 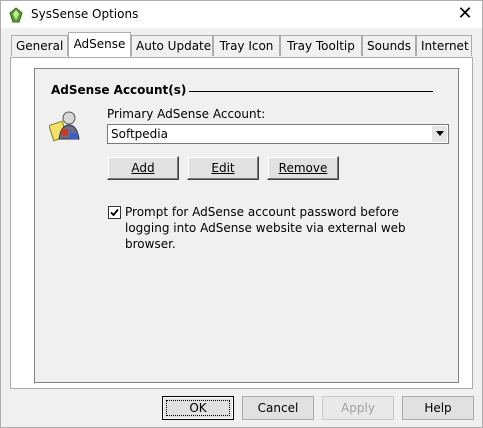 What do you see at coordinates (16, 15) in the screenshot?
I see `app-icon` at bounding box center [16, 15].